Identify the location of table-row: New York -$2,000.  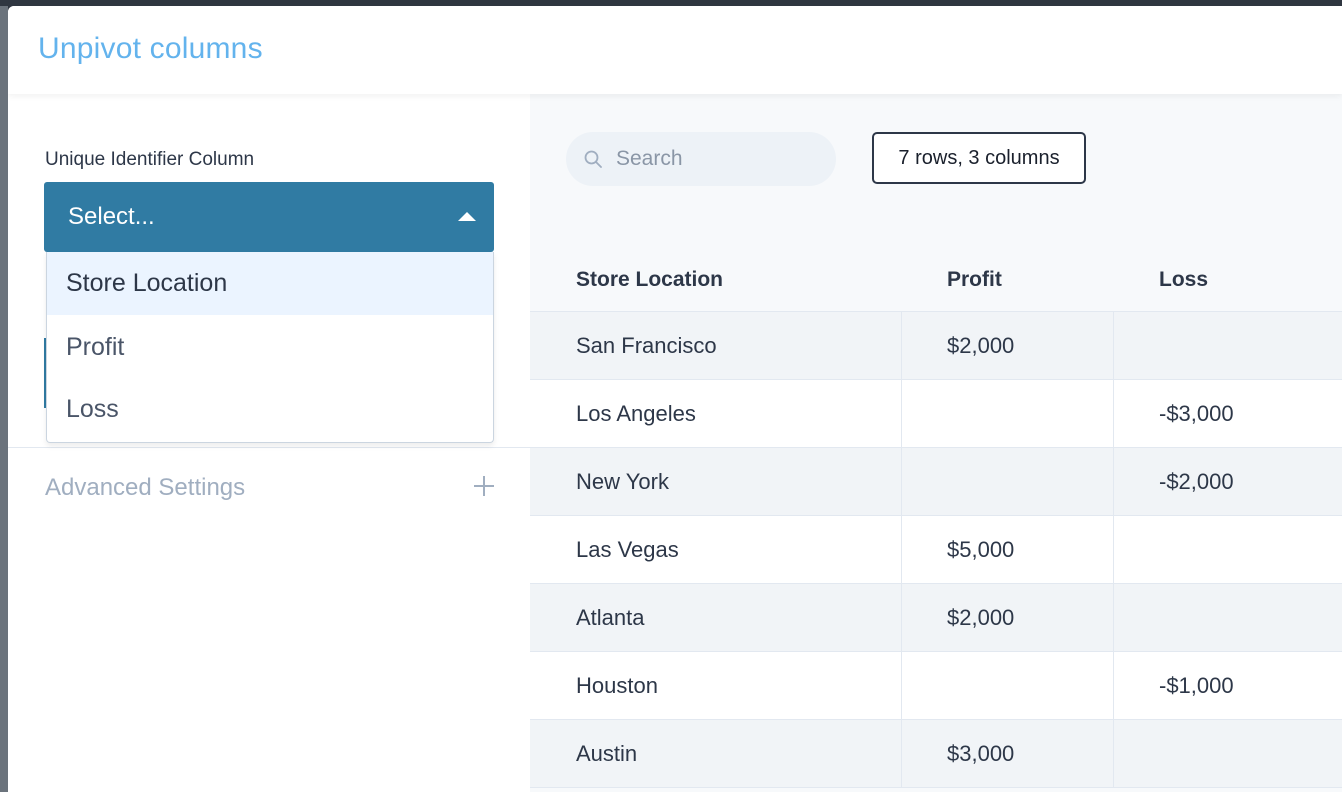
(936, 482).